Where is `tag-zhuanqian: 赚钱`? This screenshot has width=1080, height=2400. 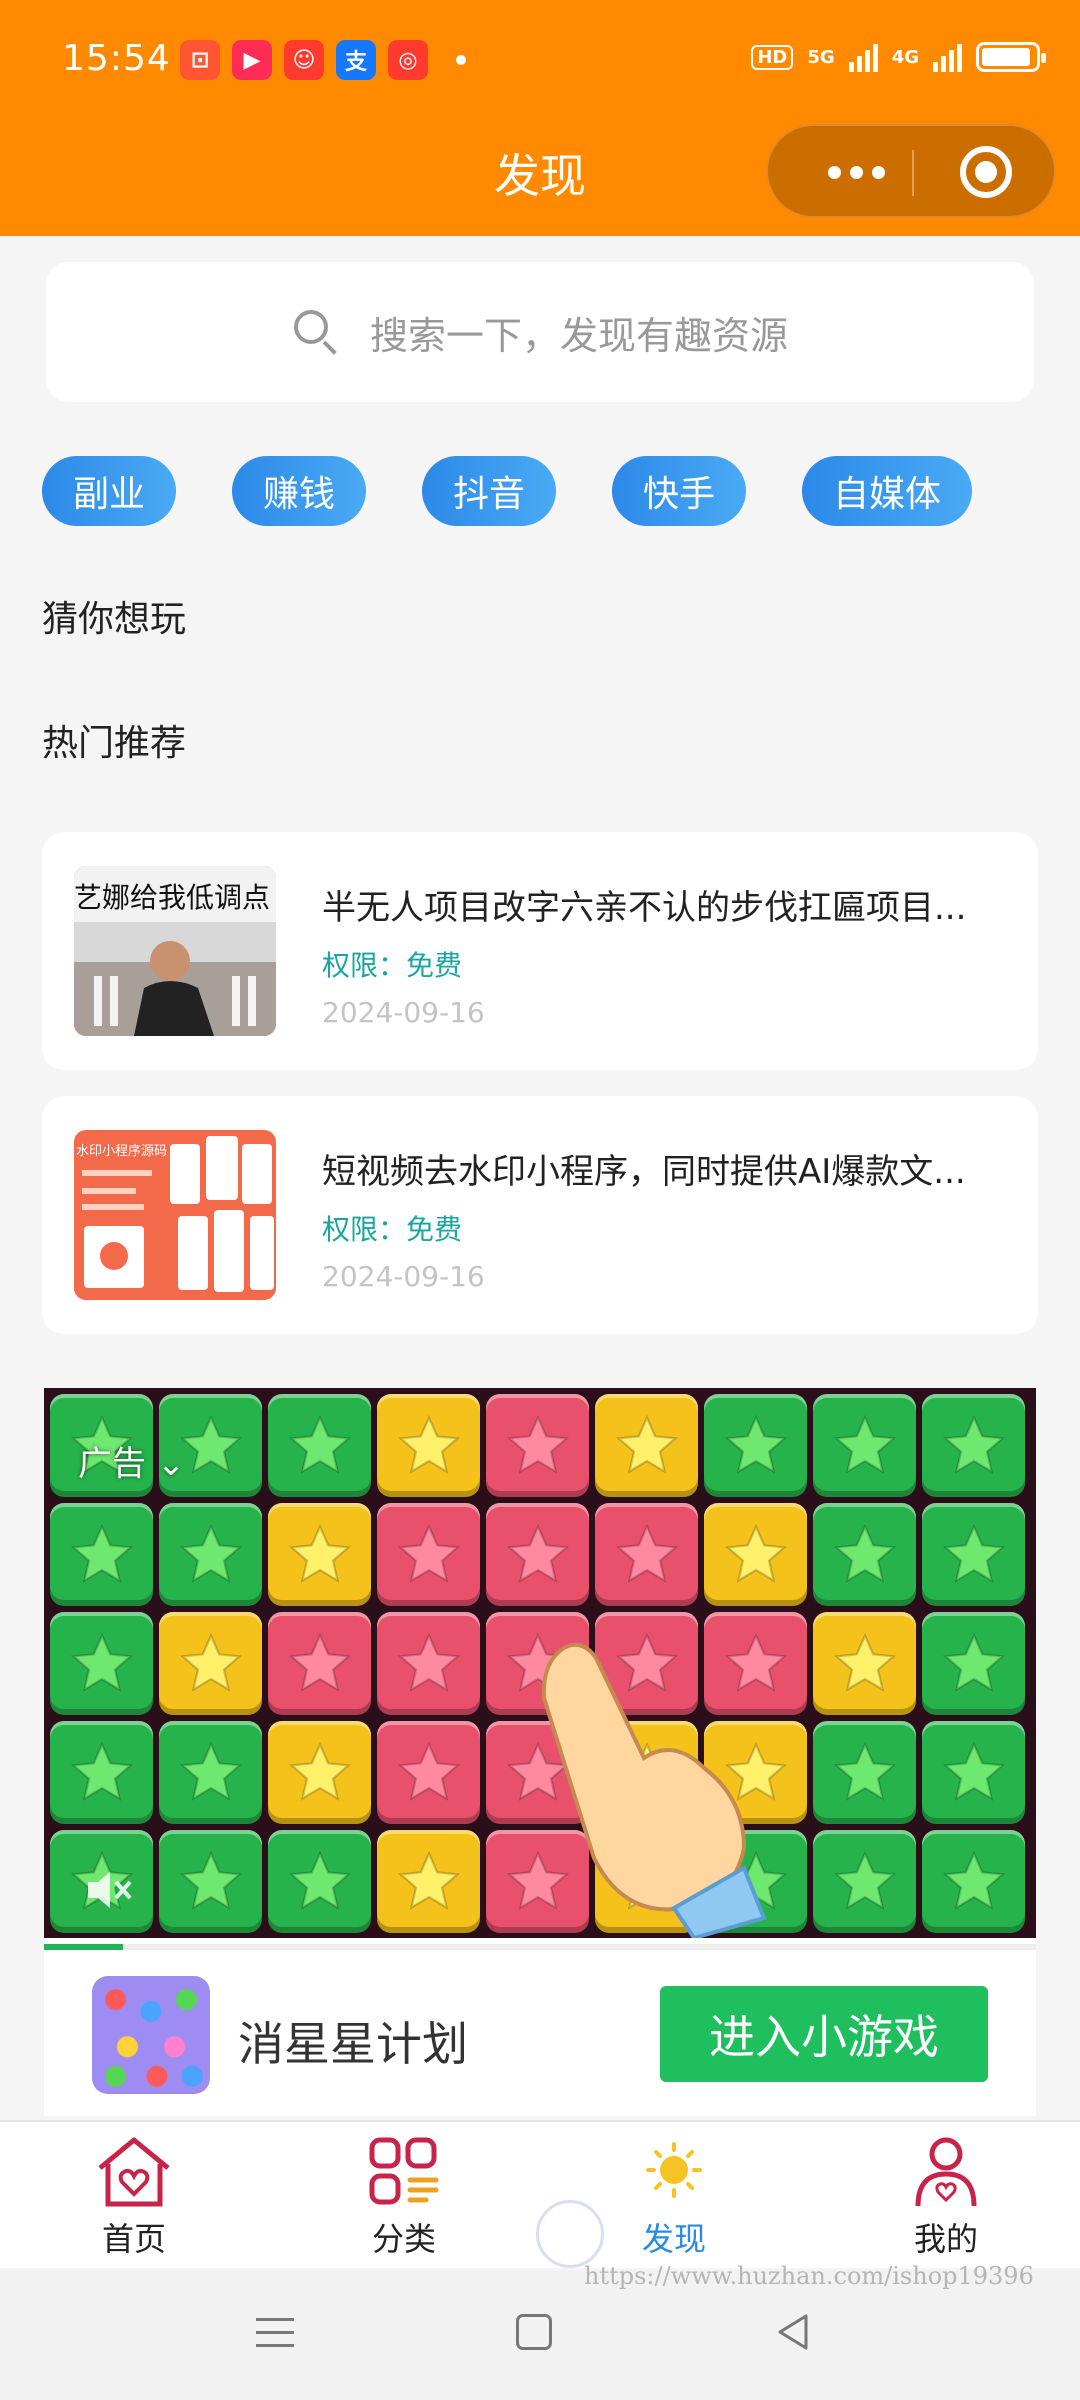
tag-zhuanqian: 赚钱 is located at coordinates (299, 491).